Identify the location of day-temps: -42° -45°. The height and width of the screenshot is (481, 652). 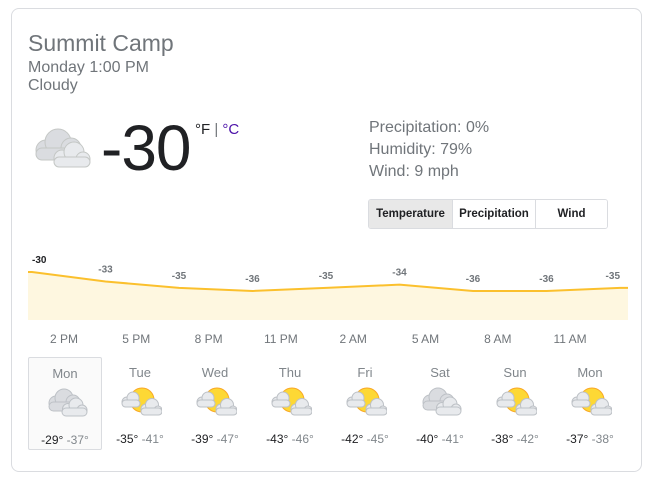
(365, 439).